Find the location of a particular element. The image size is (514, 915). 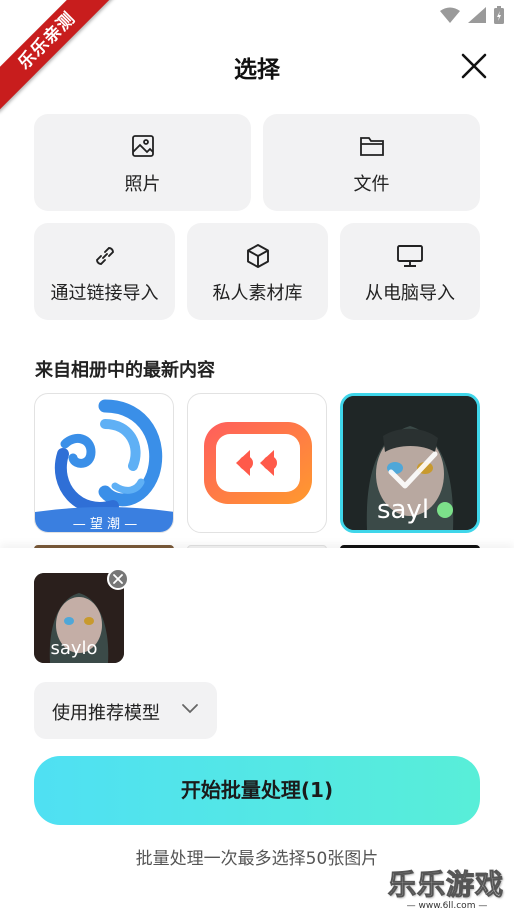

chevron-down-icon is located at coordinates (190, 709).